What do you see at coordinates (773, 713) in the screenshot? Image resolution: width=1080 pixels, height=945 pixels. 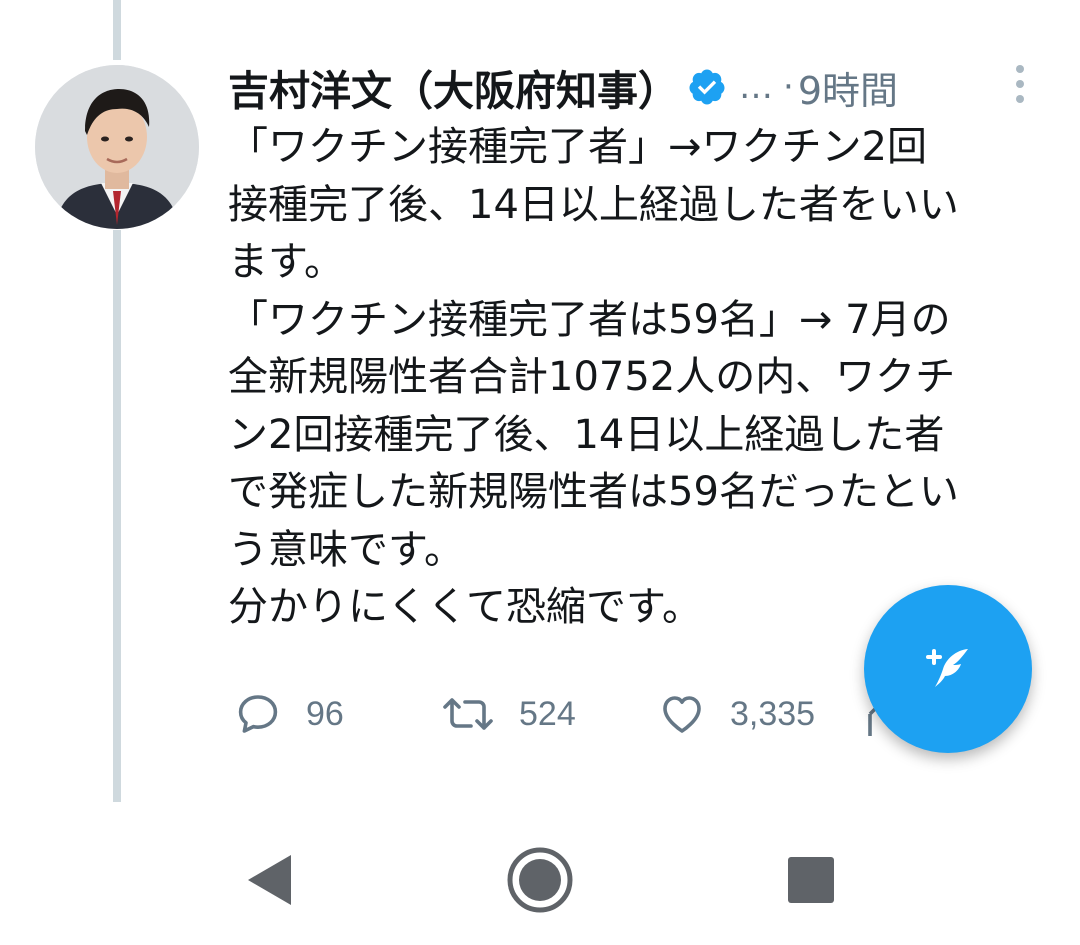 I see `like-count: 3,335` at bounding box center [773, 713].